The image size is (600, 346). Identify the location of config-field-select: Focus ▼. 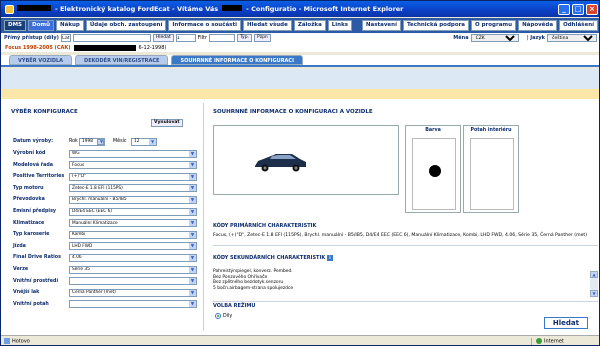
(133, 165).